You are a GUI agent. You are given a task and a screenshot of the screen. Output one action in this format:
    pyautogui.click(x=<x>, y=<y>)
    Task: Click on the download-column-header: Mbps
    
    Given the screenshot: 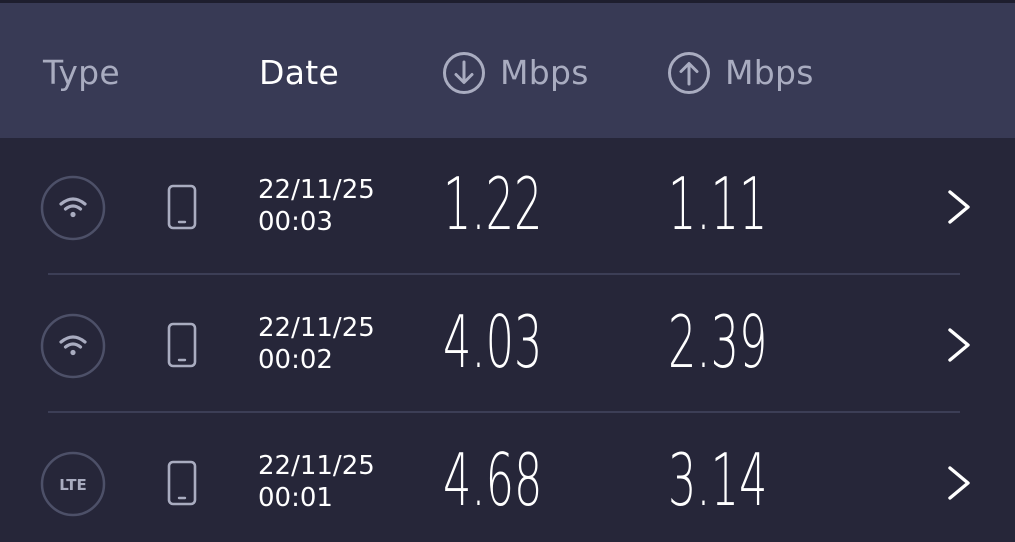 What is the action you would take?
    pyautogui.click(x=544, y=73)
    